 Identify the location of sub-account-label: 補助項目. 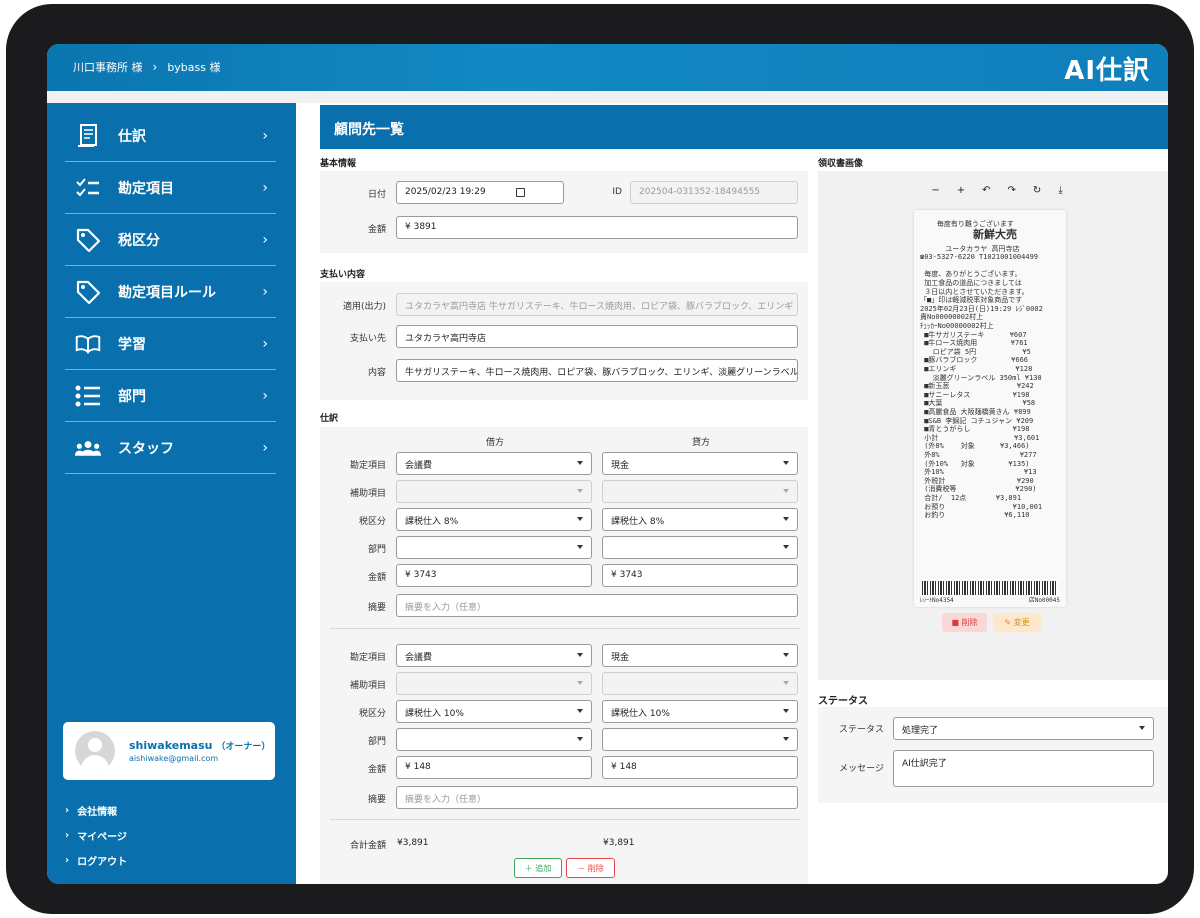
(367, 494).